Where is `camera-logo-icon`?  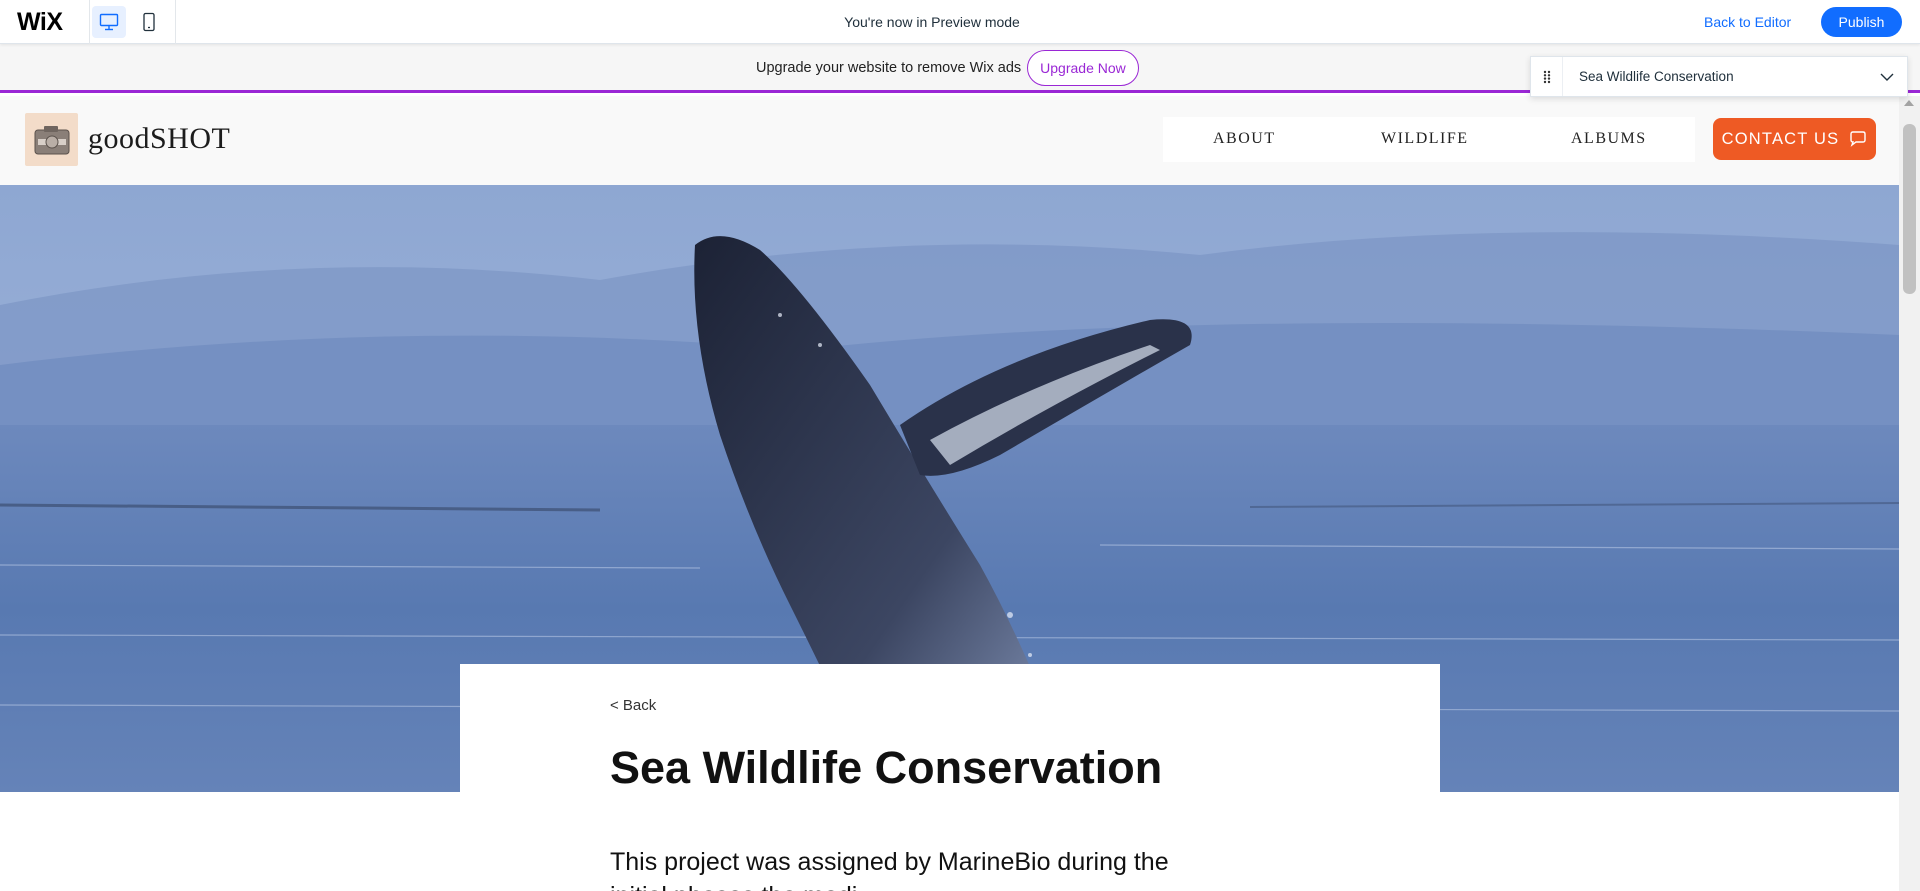
camera-logo-icon is located at coordinates (51, 139).